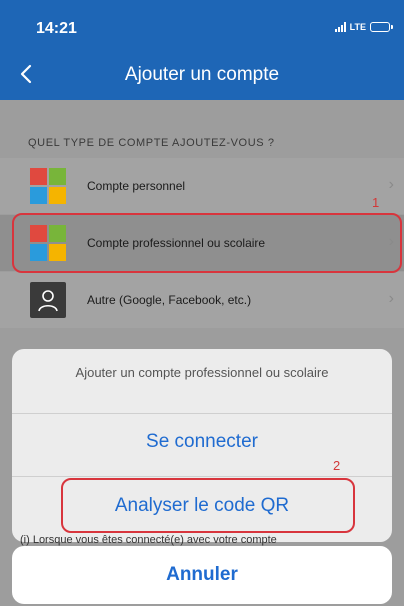 This screenshot has height=606, width=404. I want to click on battery-icon, so click(381, 27).